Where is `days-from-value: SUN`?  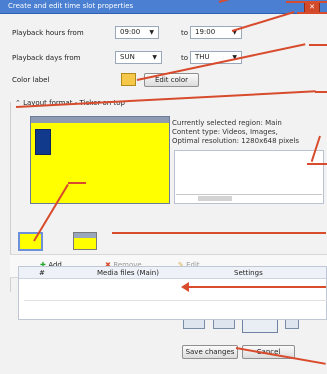 days-from-value: SUN is located at coordinates (127, 57).